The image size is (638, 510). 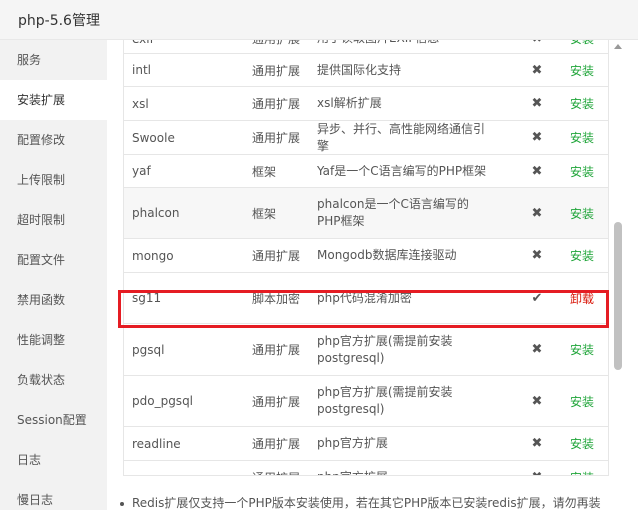 I want to click on sidebar-item-performance: 性能调整, so click(x=53, y=340).